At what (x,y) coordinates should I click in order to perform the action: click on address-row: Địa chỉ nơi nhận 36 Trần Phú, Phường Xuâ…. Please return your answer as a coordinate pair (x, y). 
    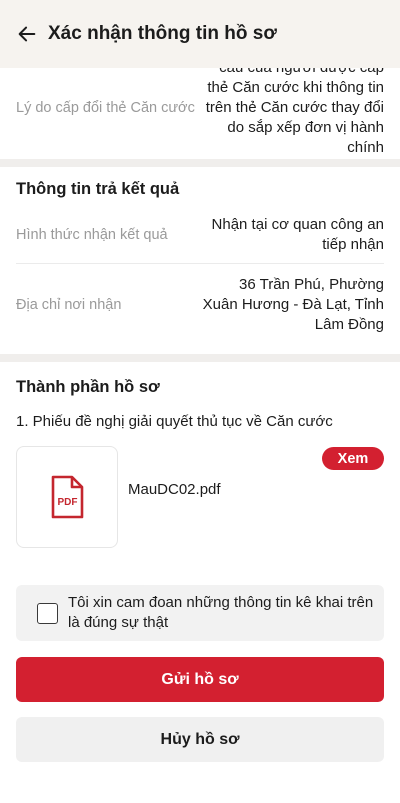
    Looking at the image, I should click on (200, 305).